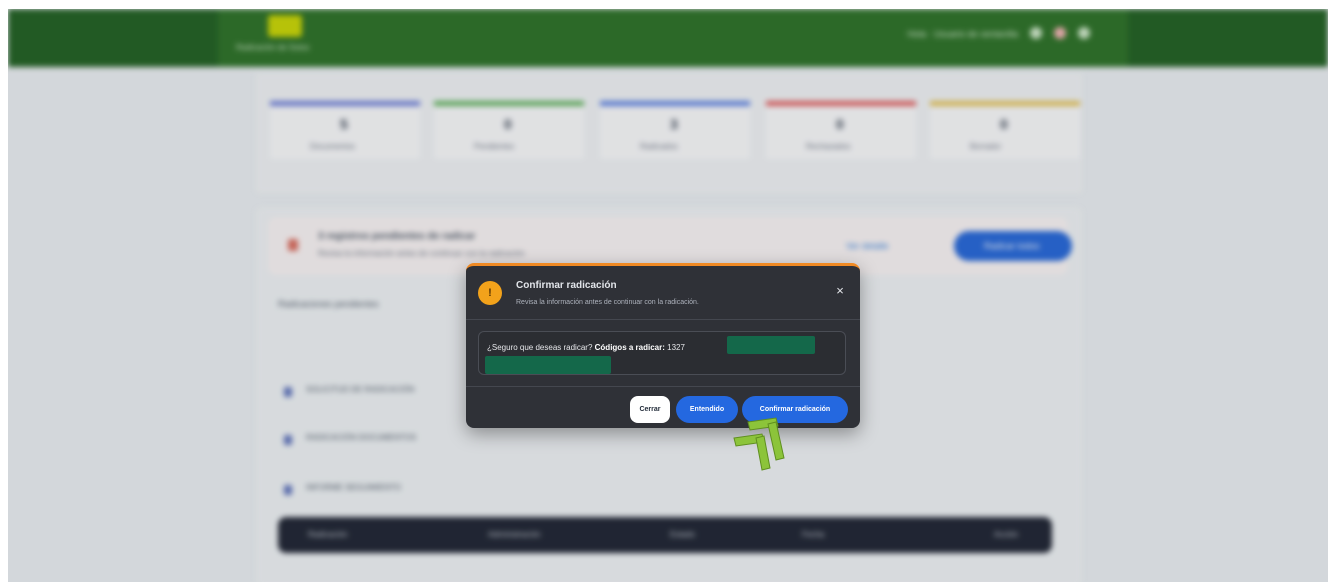 The image size is (1328, 582). I want to click on dialog-title: Confirmar radicación, so click(566, 285).